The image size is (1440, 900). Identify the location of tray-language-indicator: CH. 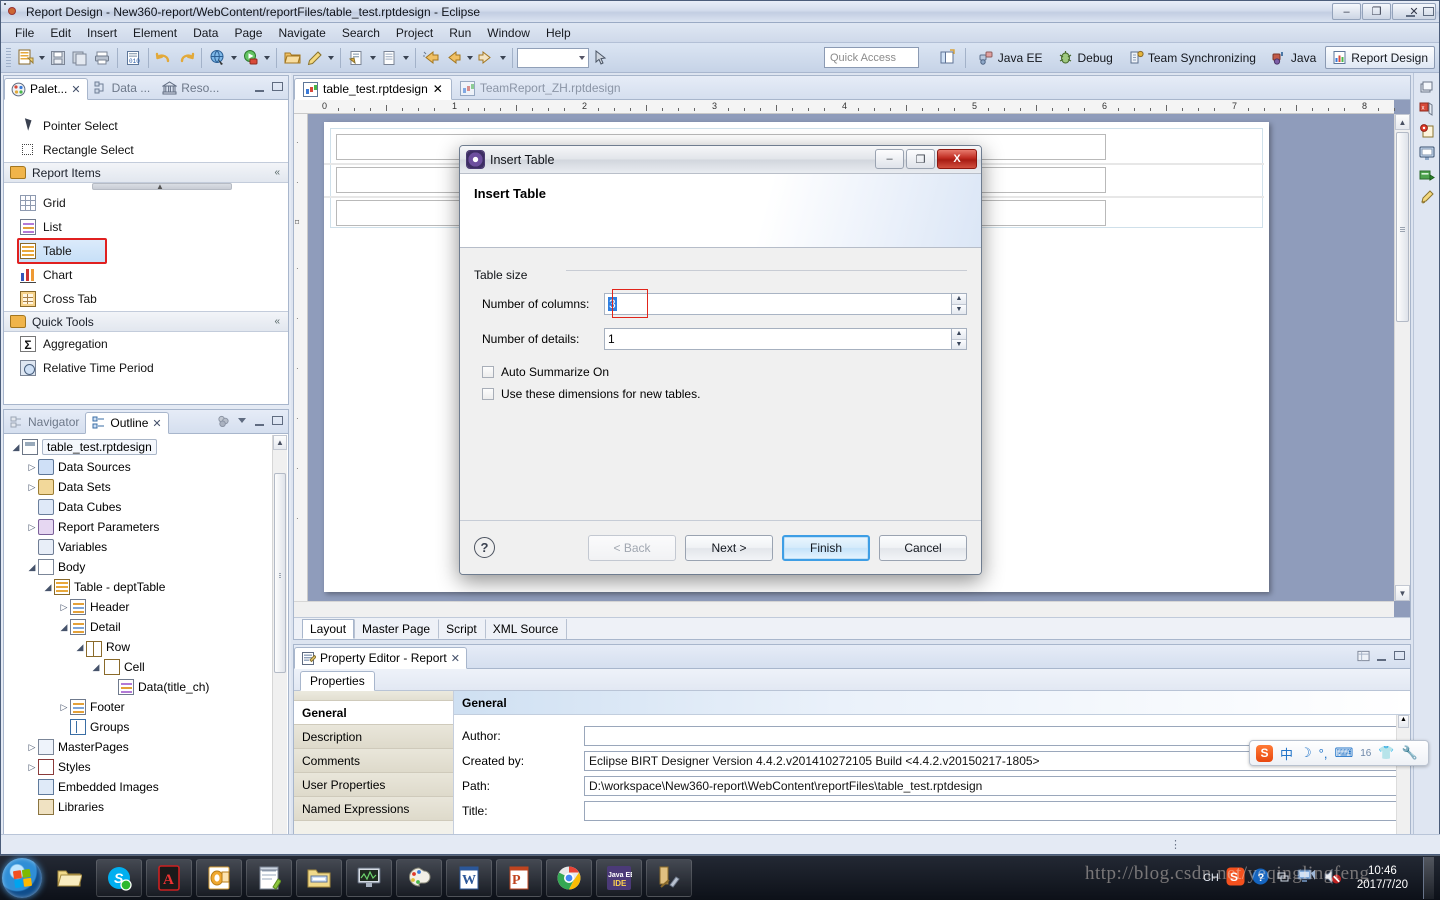
(1211, 878).